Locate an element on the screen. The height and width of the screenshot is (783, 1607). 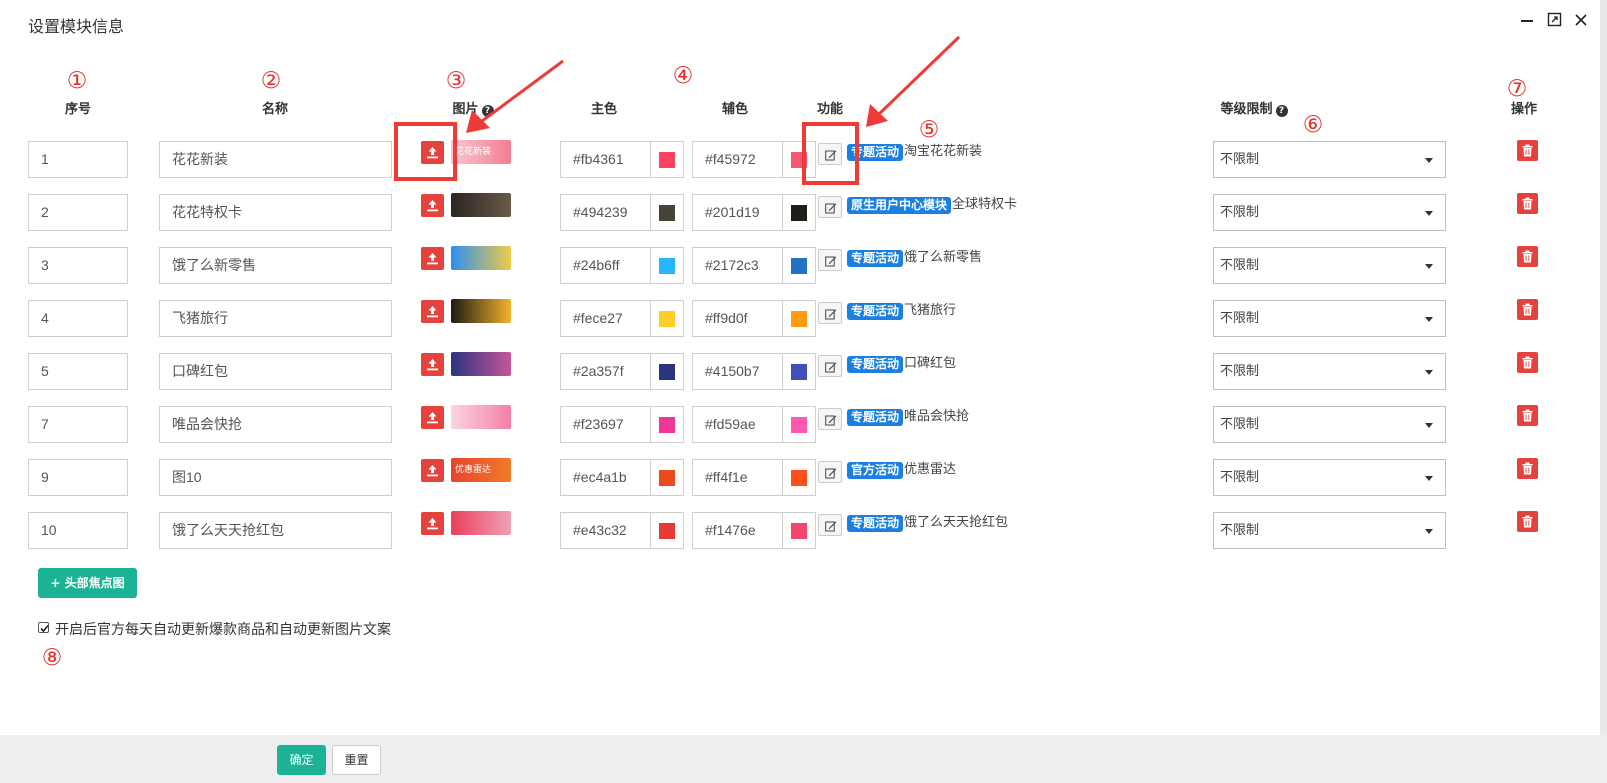
upload-icon is located at coordinates (432, 259).